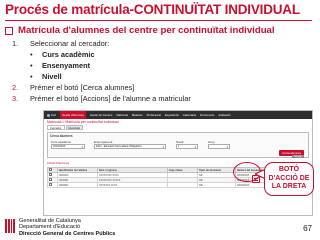 The width and height of the screenshot is (320, 240). Describe the element at coordinates (68, 146) in the screenshot. I see `course-select: 2019/2020` at that location.